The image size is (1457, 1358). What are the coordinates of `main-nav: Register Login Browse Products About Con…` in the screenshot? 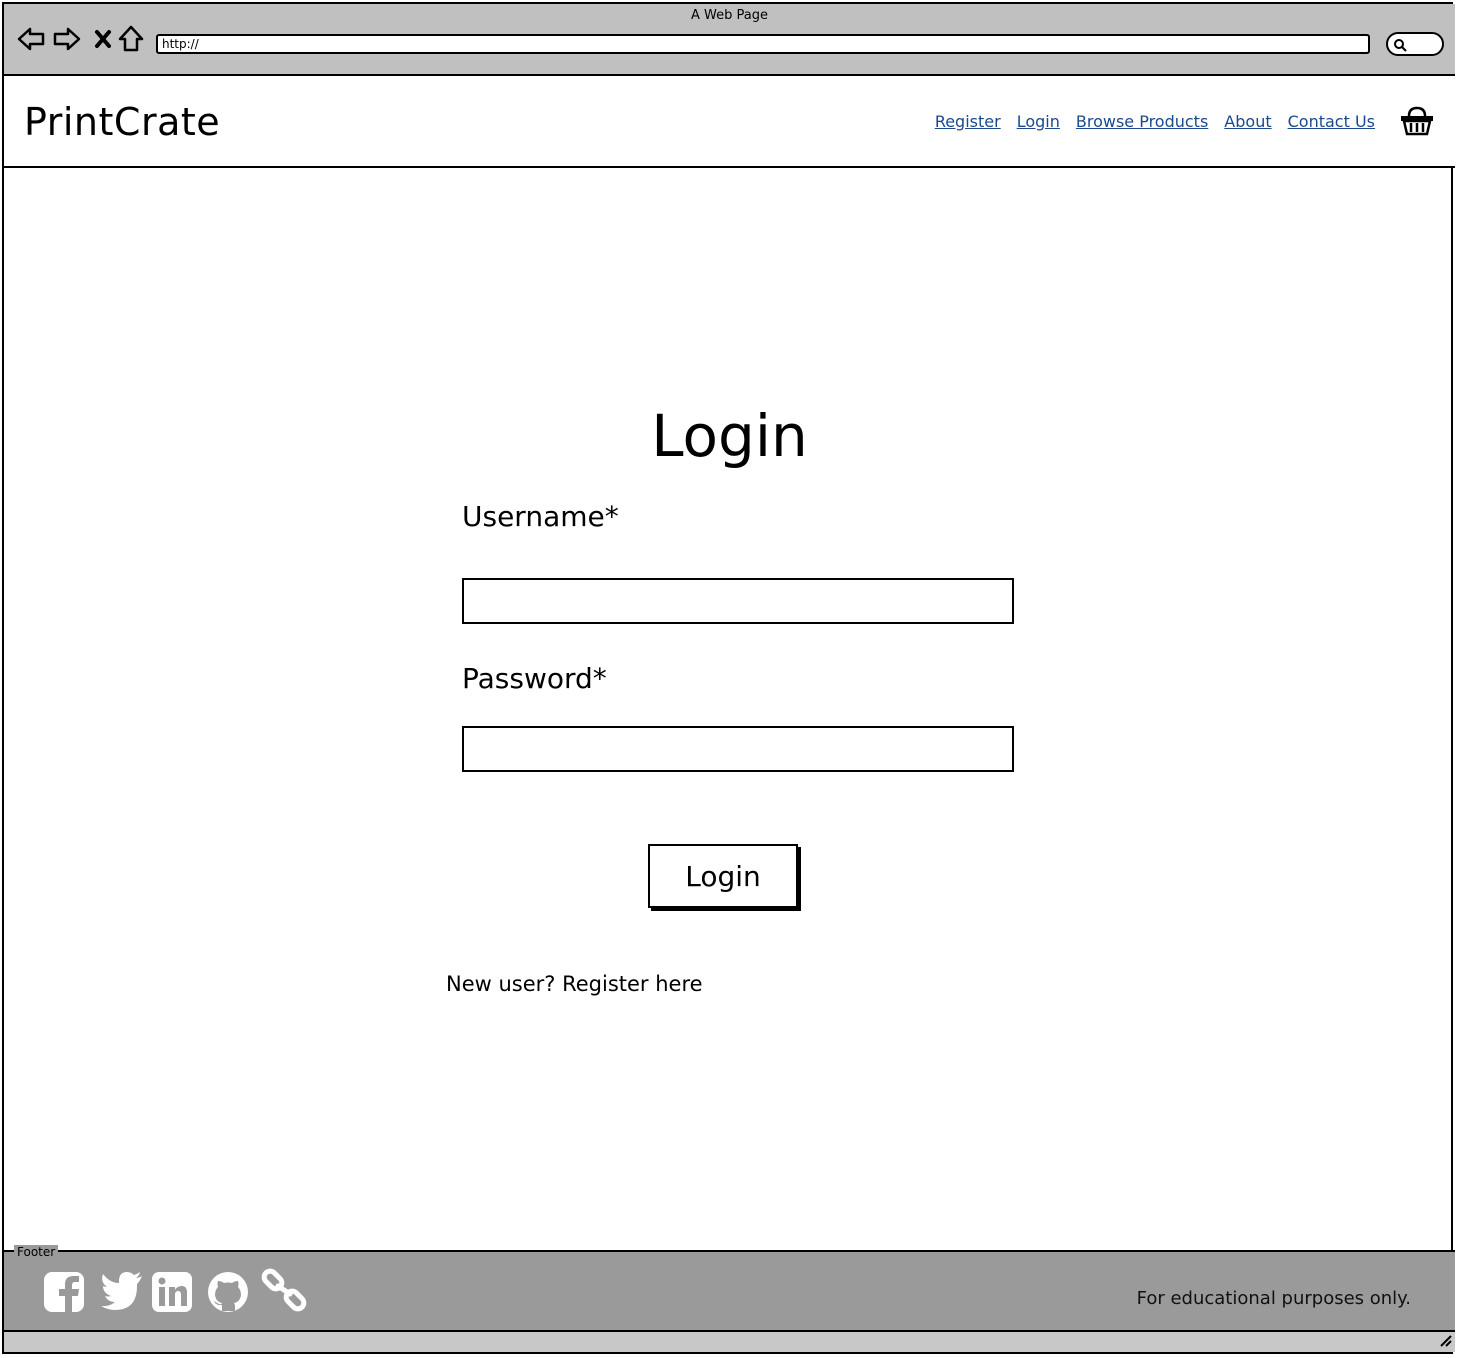 It's located at (1155, 121).